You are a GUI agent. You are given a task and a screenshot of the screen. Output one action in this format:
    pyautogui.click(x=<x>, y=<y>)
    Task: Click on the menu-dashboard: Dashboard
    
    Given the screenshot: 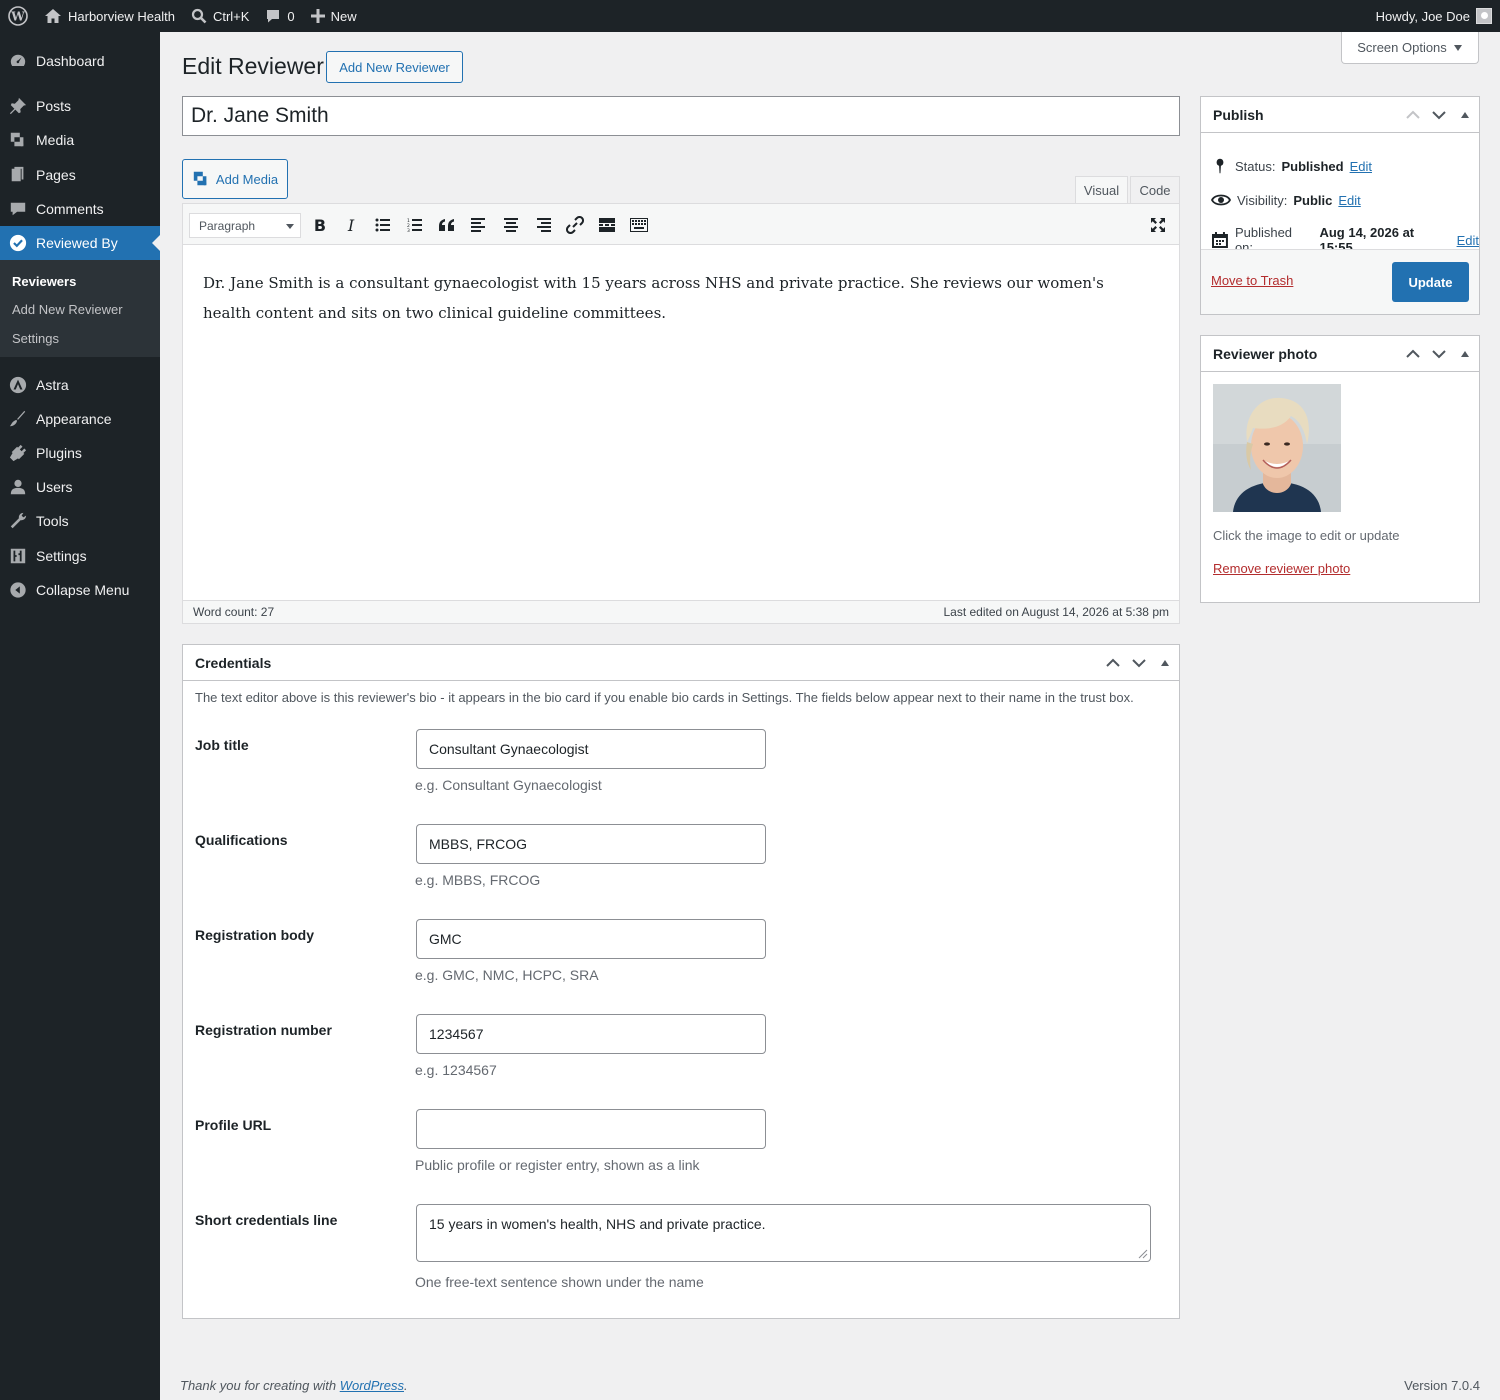 What is the action you would take?
    pyautogui.click(x=80, y=61)
    